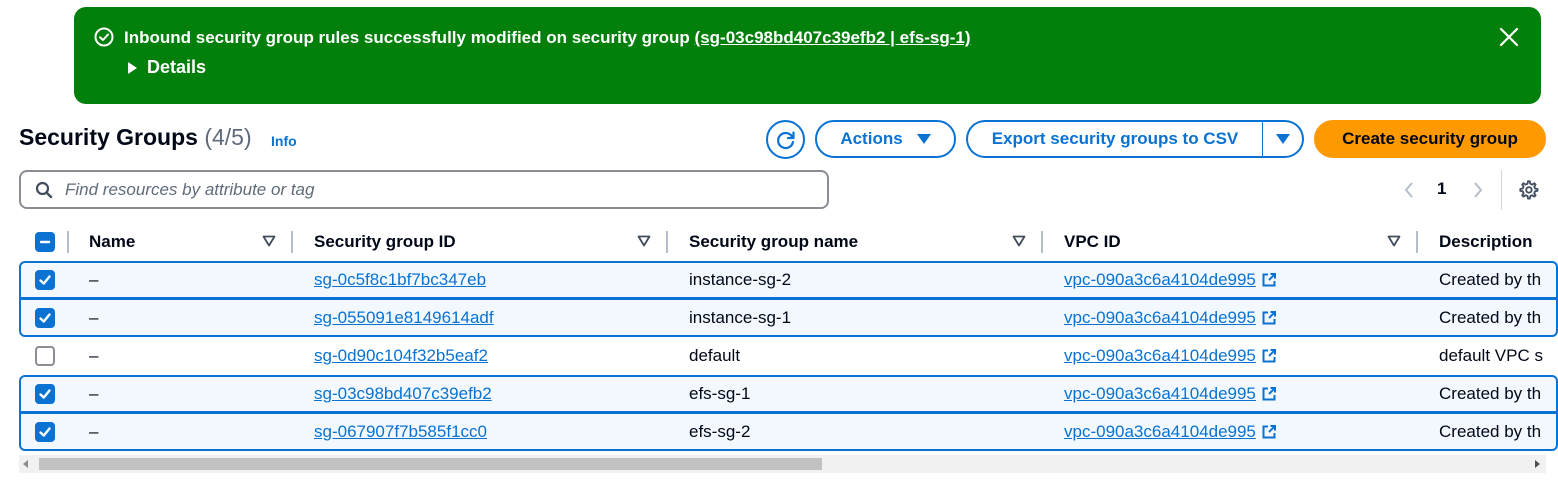 The height and width of the screenshot is (480, 1558). I want to click on security-group-id-link: sg-0c5f8c1bf7bc347eb, so click(400, 280).